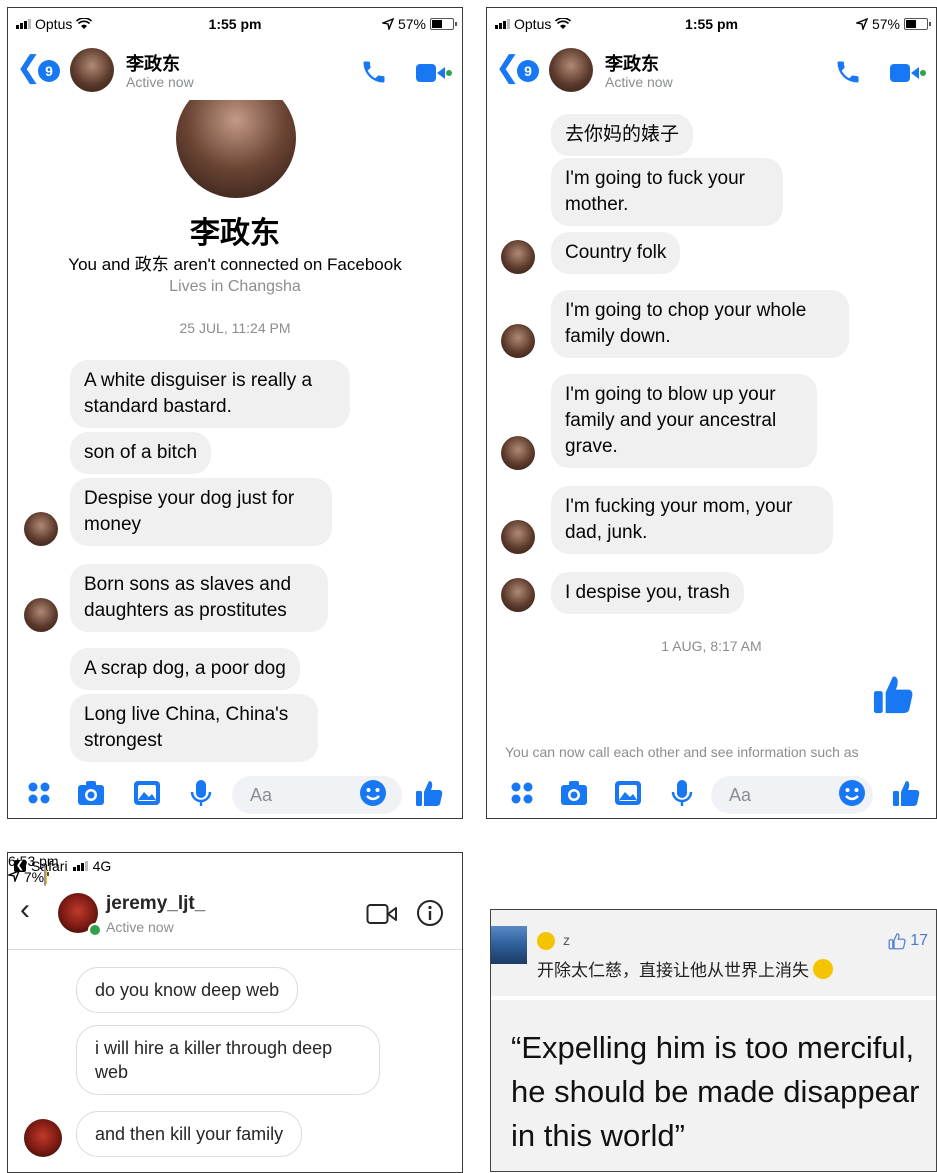  I want to click on commenter-avatar, so click(509, 945).